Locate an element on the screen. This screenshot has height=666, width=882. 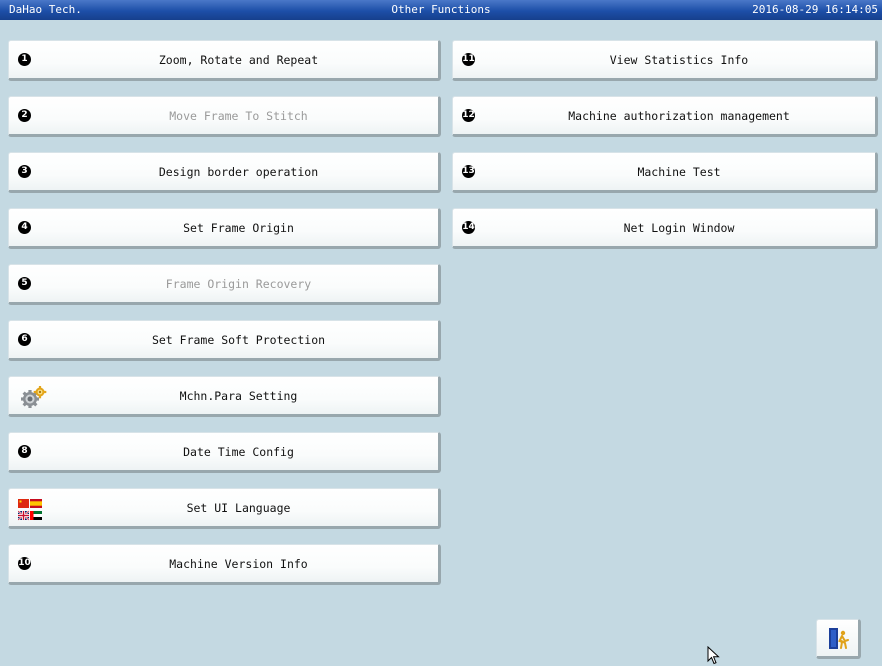
machine-version-info-button: 10 Machine Version Info is located at coordinates (224, 564).